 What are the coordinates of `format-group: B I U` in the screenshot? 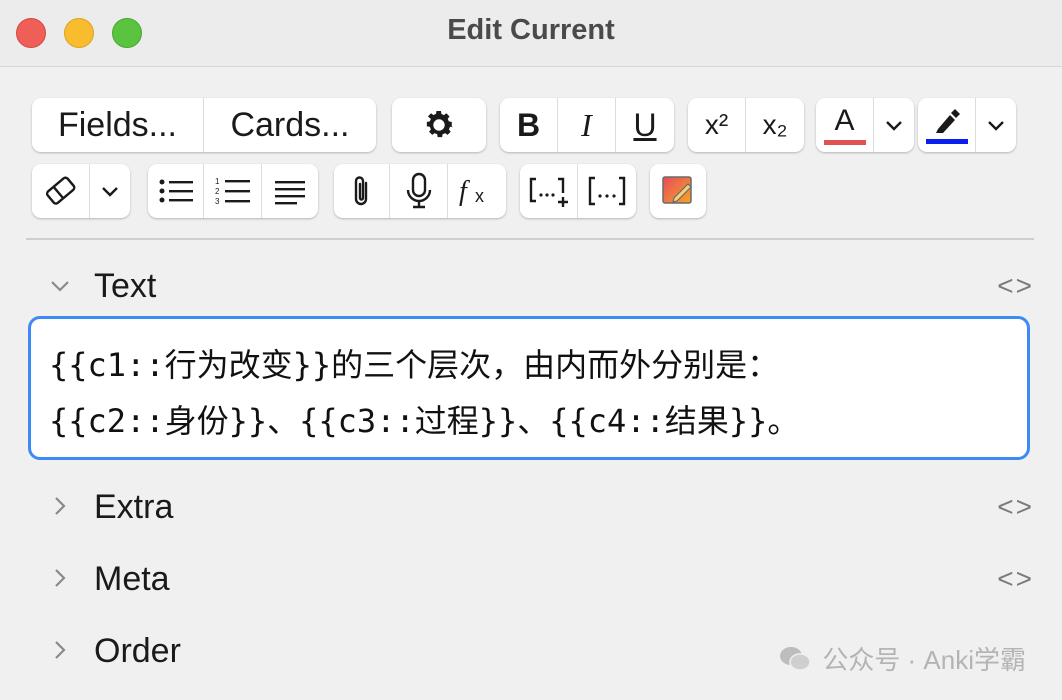 It's located at (587, 125).